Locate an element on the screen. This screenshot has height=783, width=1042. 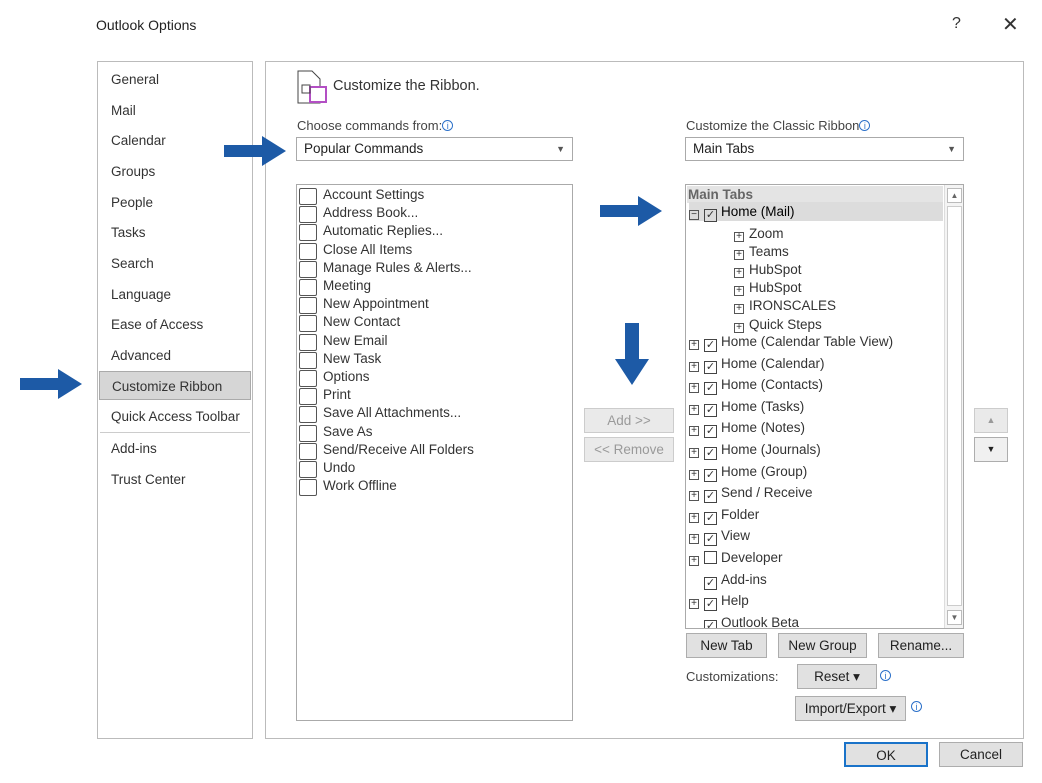
tree-item: + ✓ Home (Notes) is located at coordinates (747, 428).